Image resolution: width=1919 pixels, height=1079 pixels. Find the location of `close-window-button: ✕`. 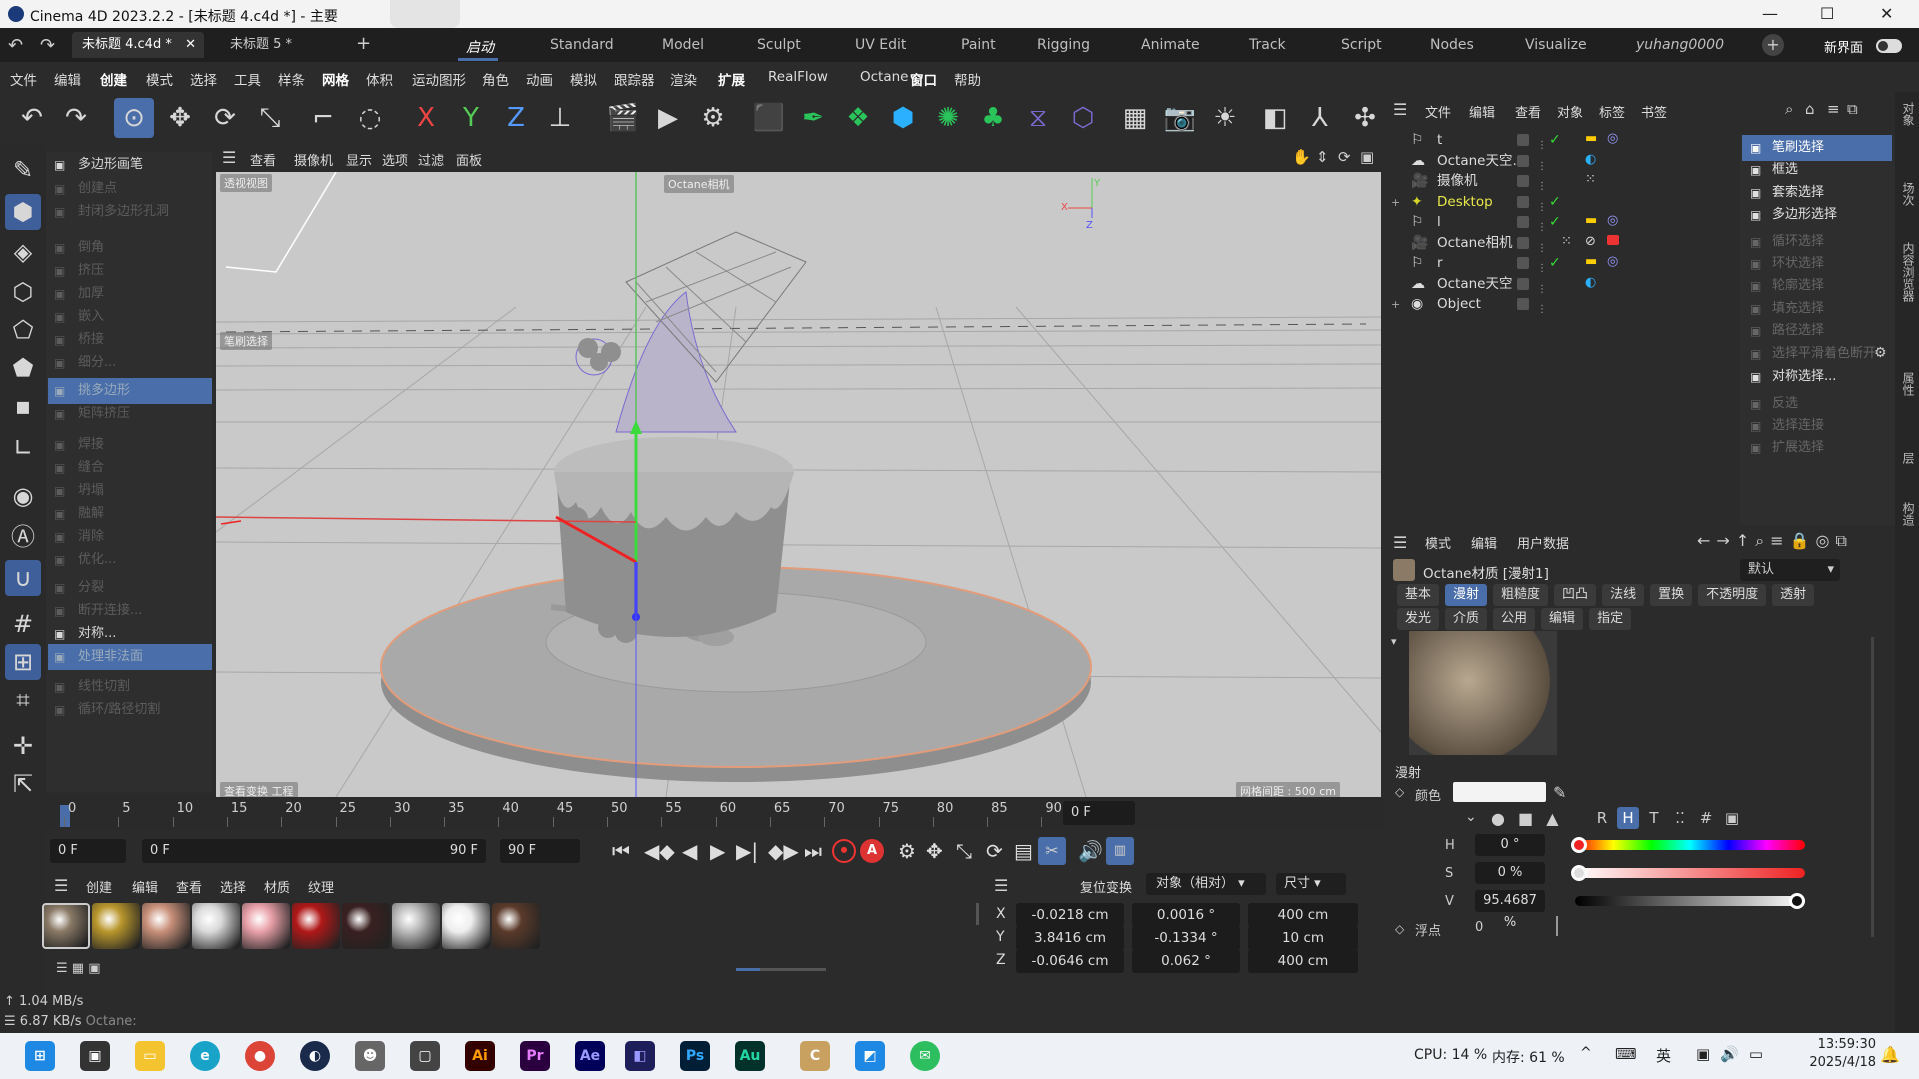

close-window-button: ✕ is located at coordinates (1886, 13).